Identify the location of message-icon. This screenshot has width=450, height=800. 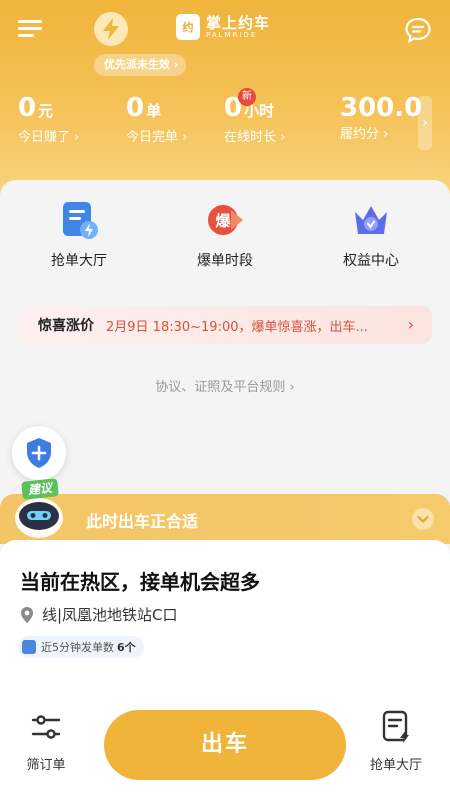
(418, 30).